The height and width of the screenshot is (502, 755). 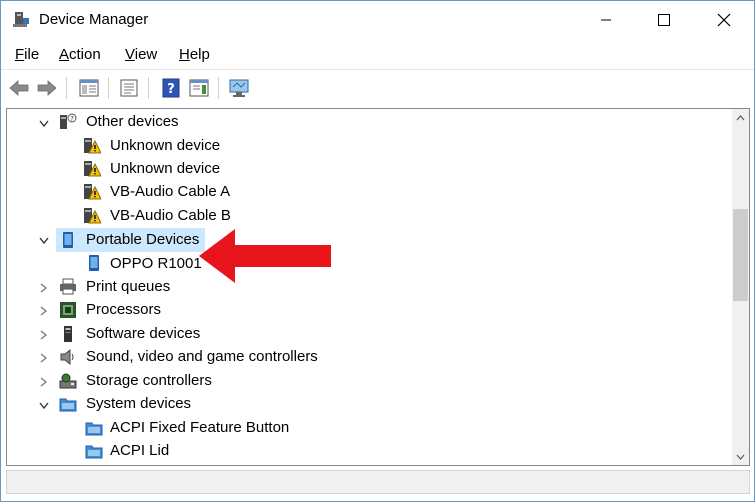 I want to click on close-button, so click(x=724, y=20).